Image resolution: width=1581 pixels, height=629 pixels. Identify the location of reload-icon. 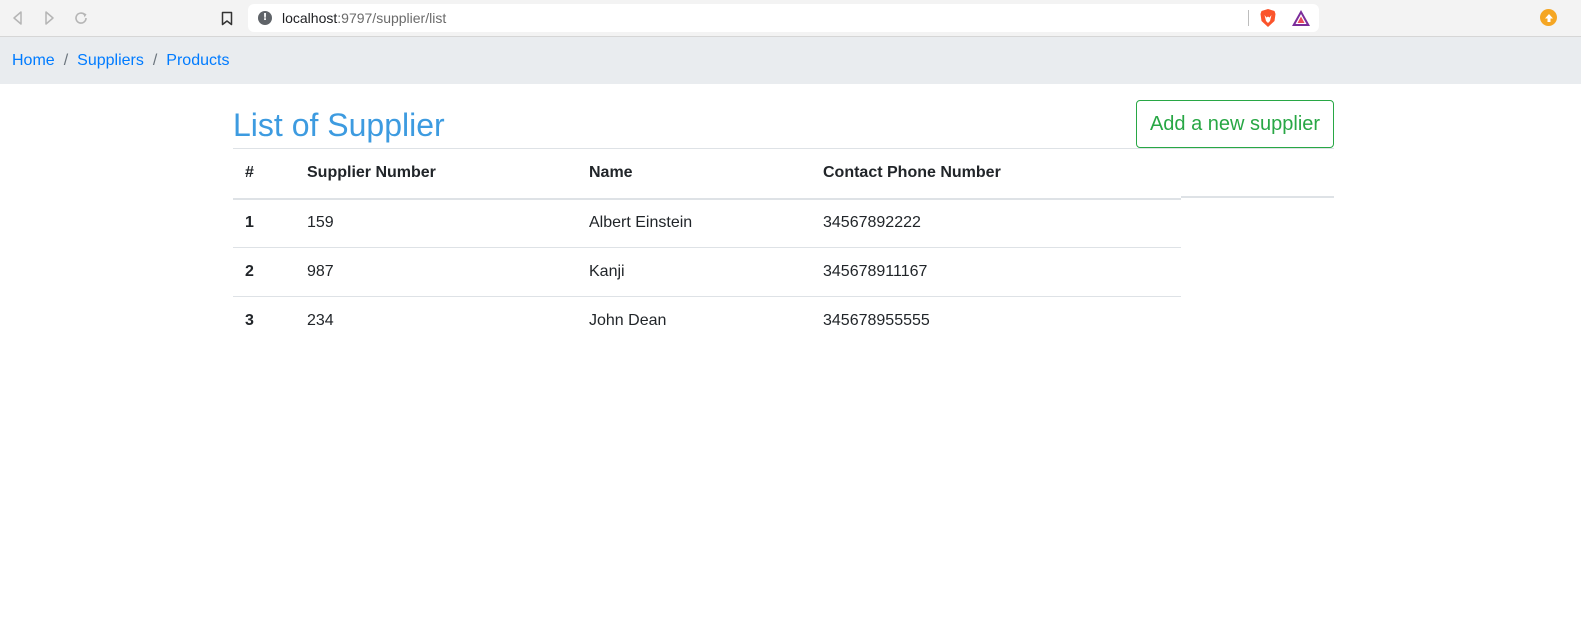
(81, 18).